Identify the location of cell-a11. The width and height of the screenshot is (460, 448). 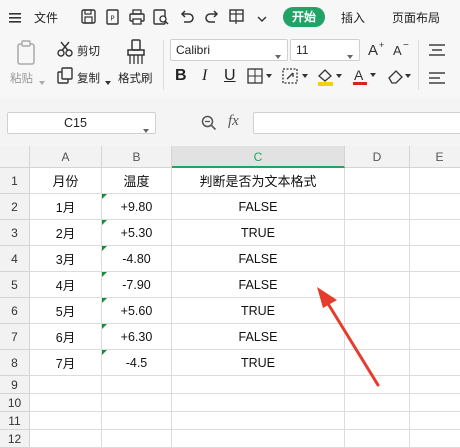
(66, 421).